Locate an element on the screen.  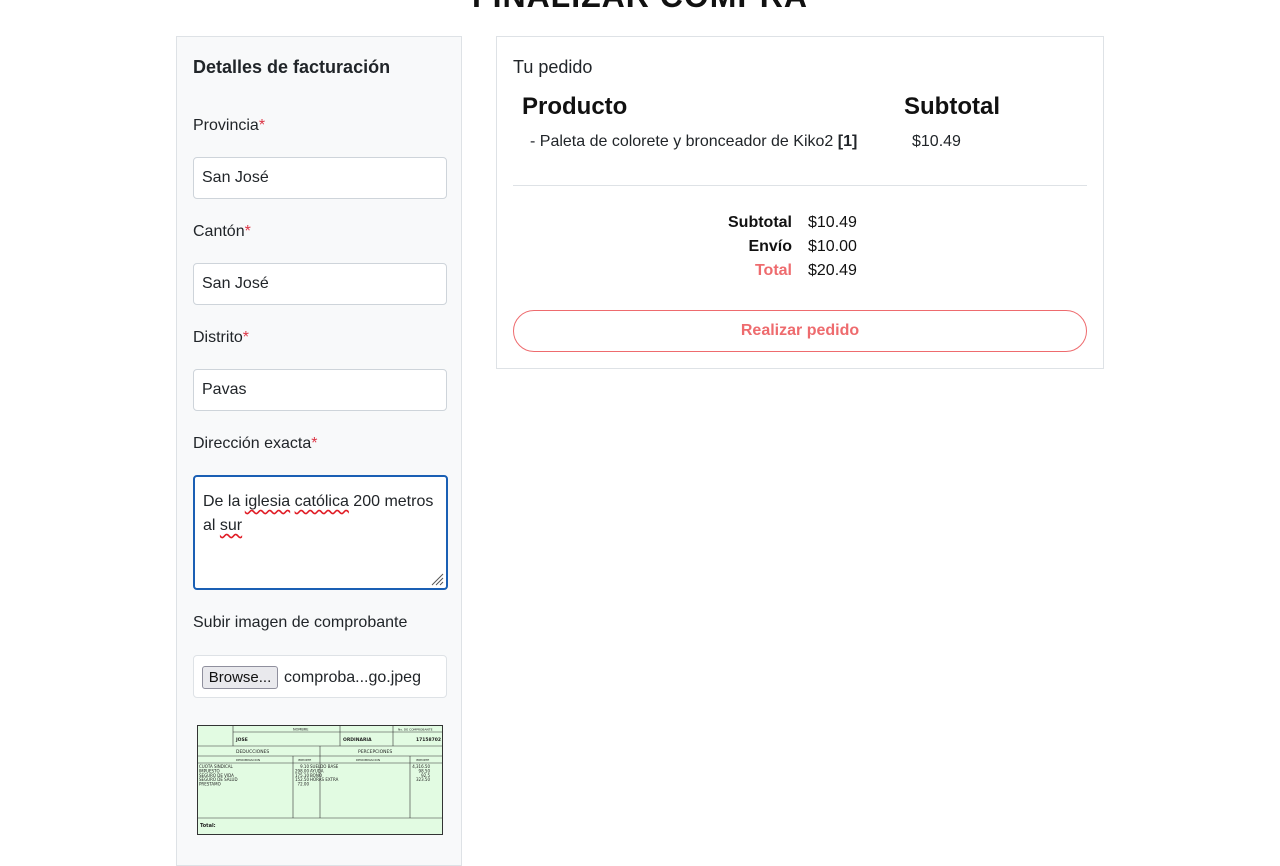
place-order-button: Realizar pedido is located at coordinates (800, 331).